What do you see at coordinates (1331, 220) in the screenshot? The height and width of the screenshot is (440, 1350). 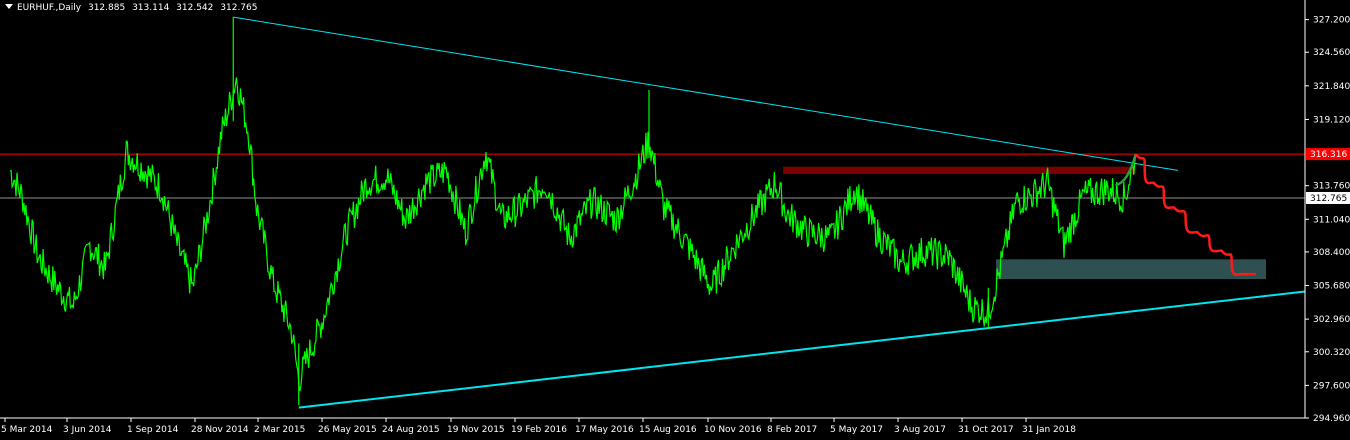 I see `price-tick-label: 311.040` at bounding box center [1331, 220].